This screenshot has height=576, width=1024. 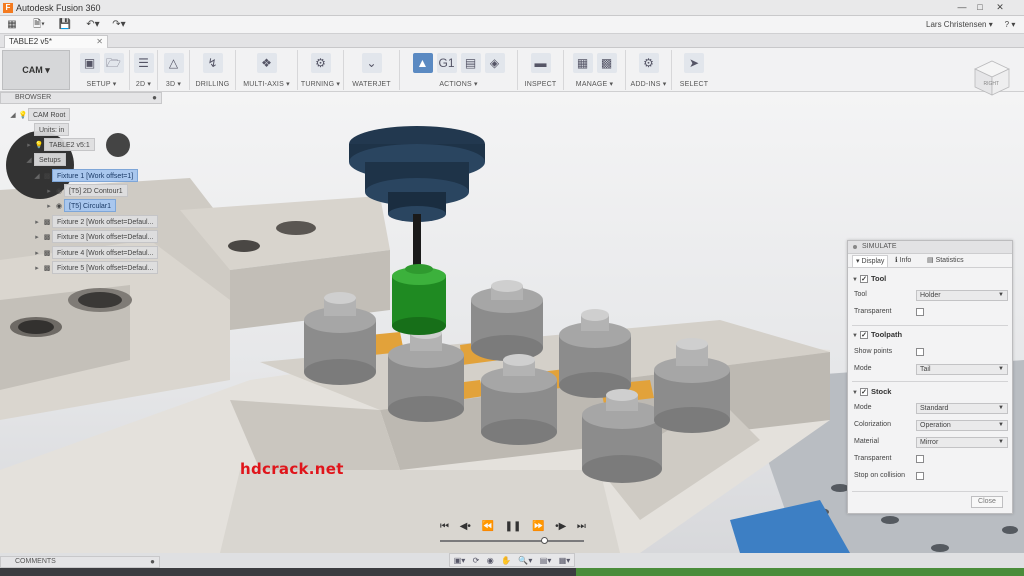 What do you see at coordinates (86, 190) in the screenshot?
I see `tree-node-2d-contour: ▸ ◉ [T5] 2D Contour1` at bounding box center [86, 190].